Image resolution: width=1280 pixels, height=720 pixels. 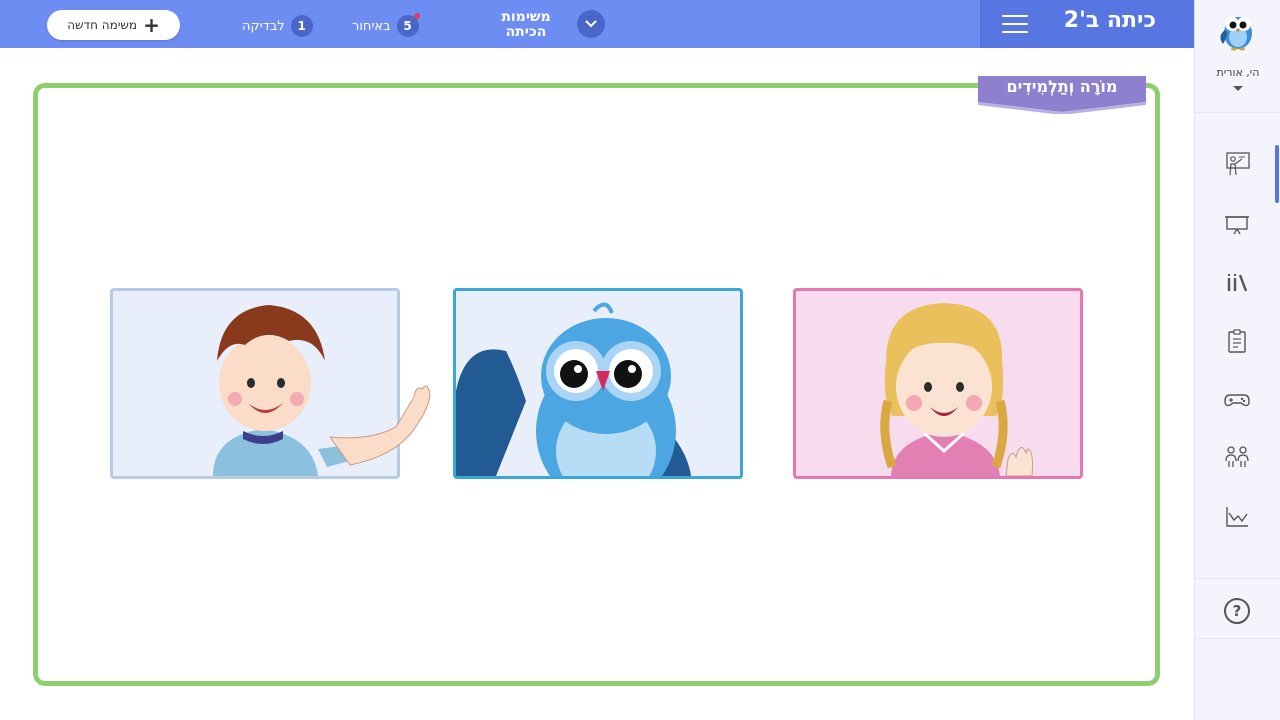 I want to click on to-check-count: 1, so click(x=301, y=26).